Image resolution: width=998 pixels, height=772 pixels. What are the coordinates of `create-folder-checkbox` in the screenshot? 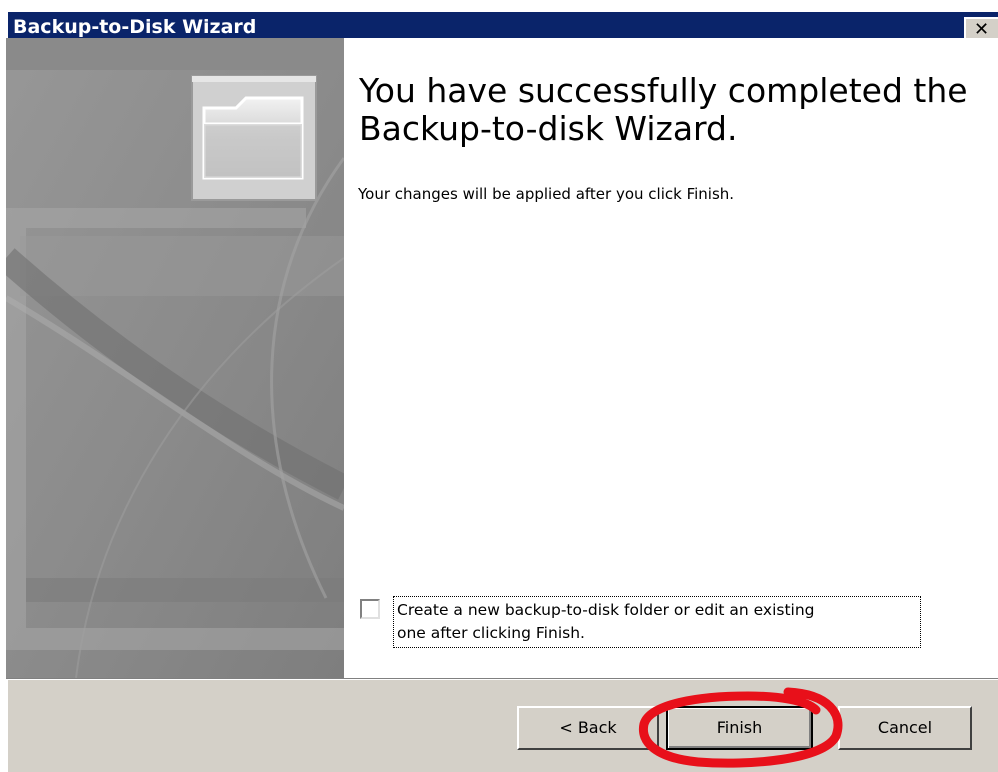 It's located at (370, 609).